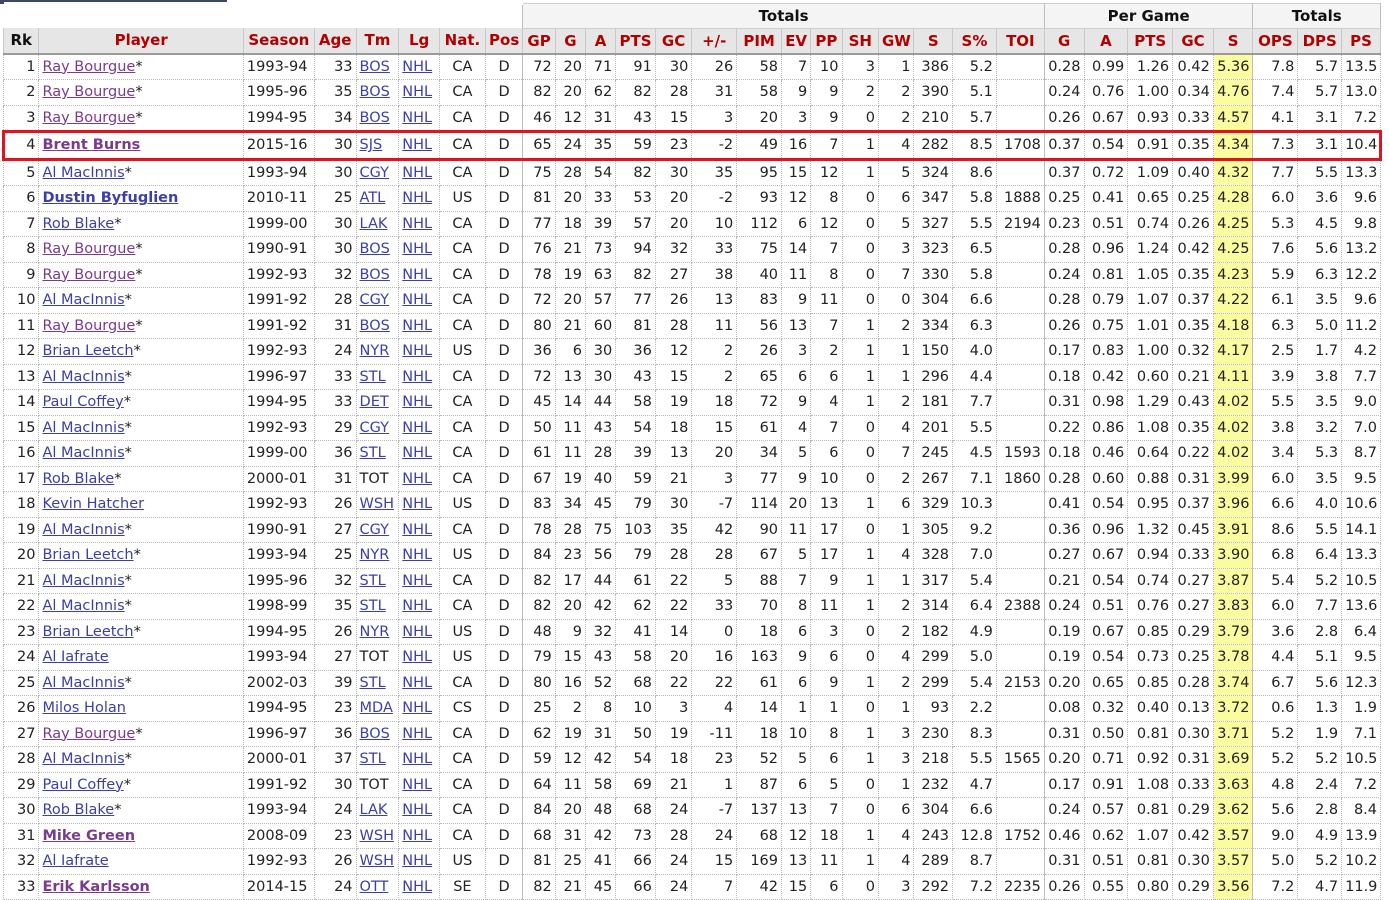 This screenshot has width=1389, height=900. Describe the element at coordinates (673, 41) in the screenshot. I see `gc-header: GC` at that location.